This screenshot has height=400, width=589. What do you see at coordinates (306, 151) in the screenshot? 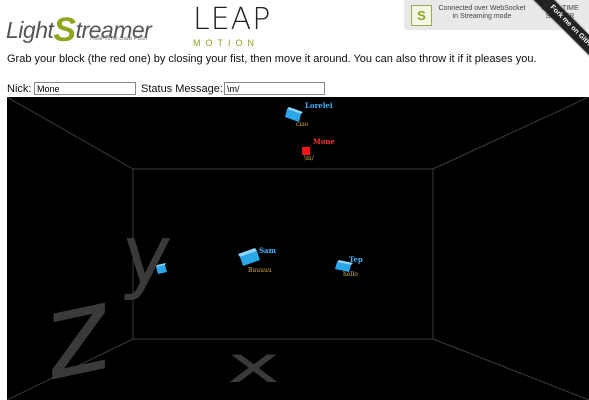
I see `block-shape` at bounding box center [306, 151].